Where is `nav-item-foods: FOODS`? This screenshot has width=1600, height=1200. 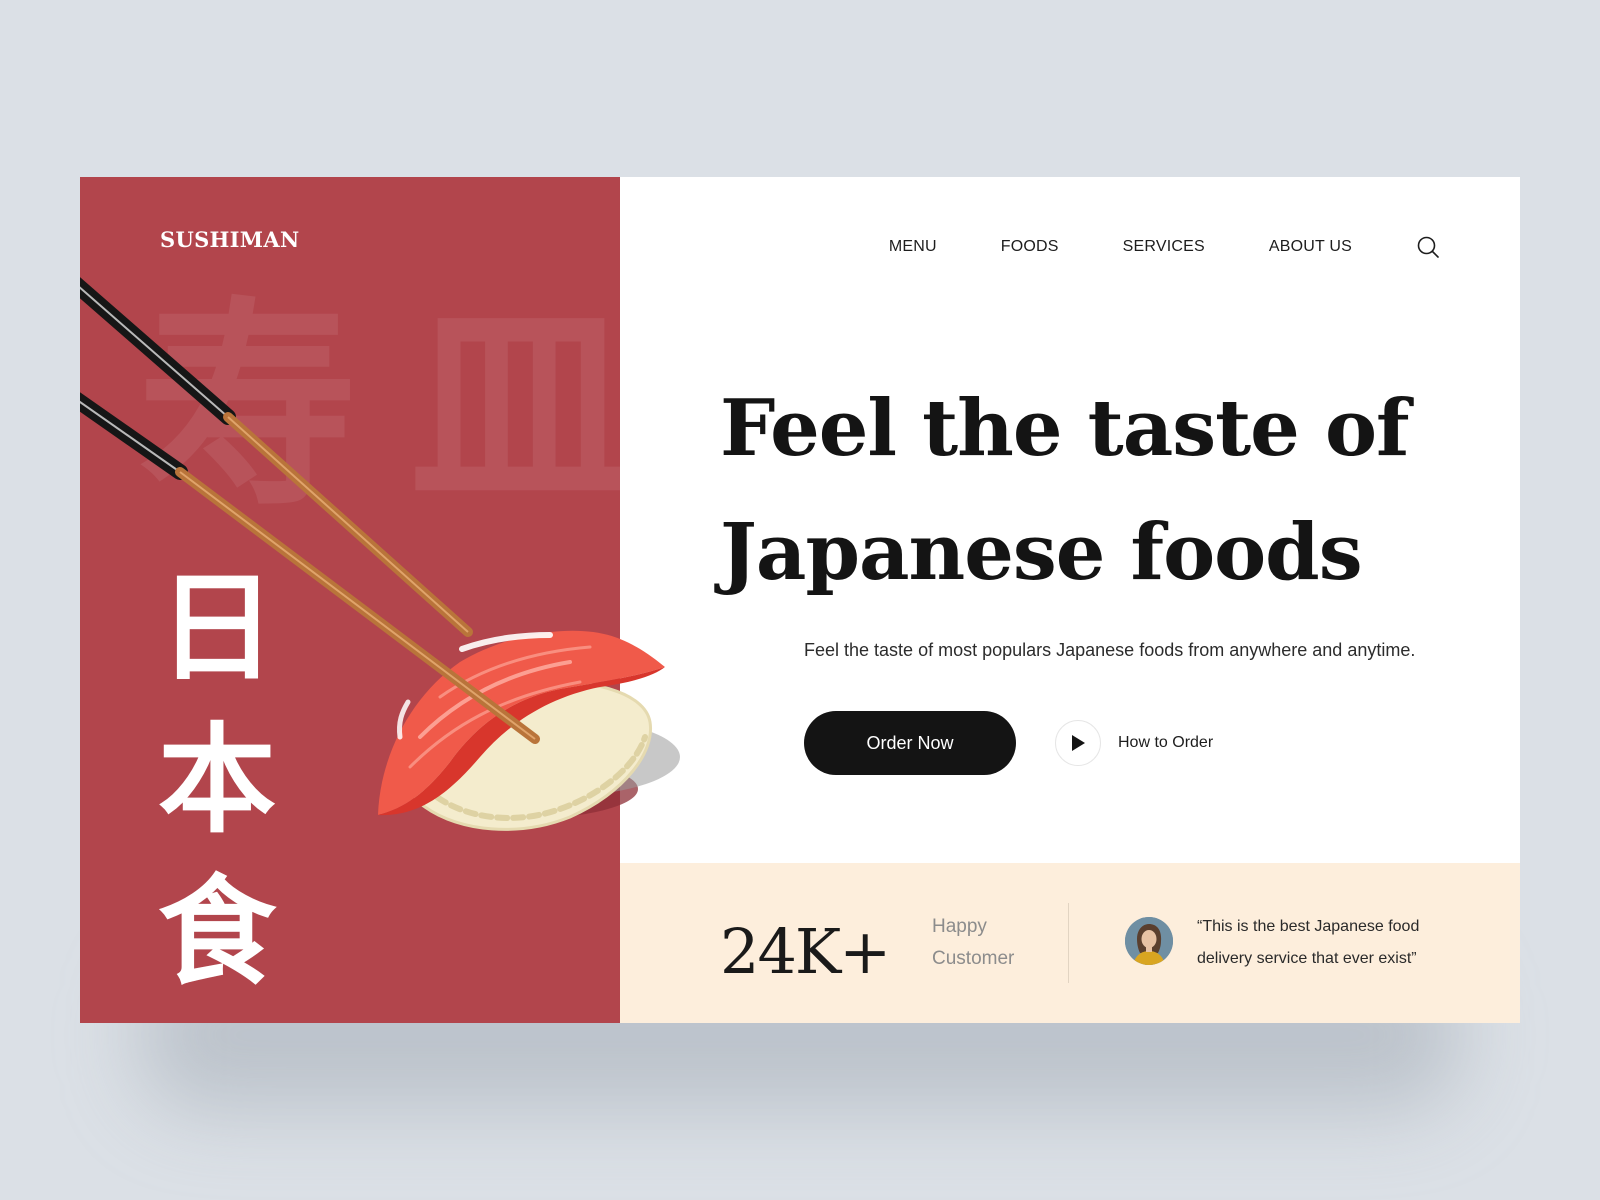 nav-item-foods: FOODS is located at coordinates (1030, 247).